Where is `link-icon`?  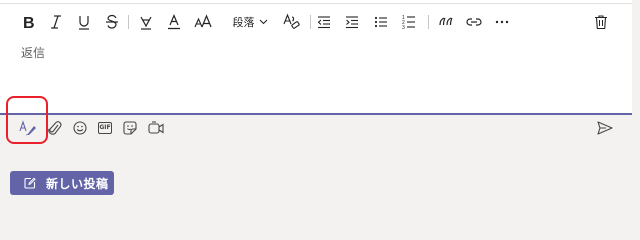
link-icon is located at coordinates (474, 22).